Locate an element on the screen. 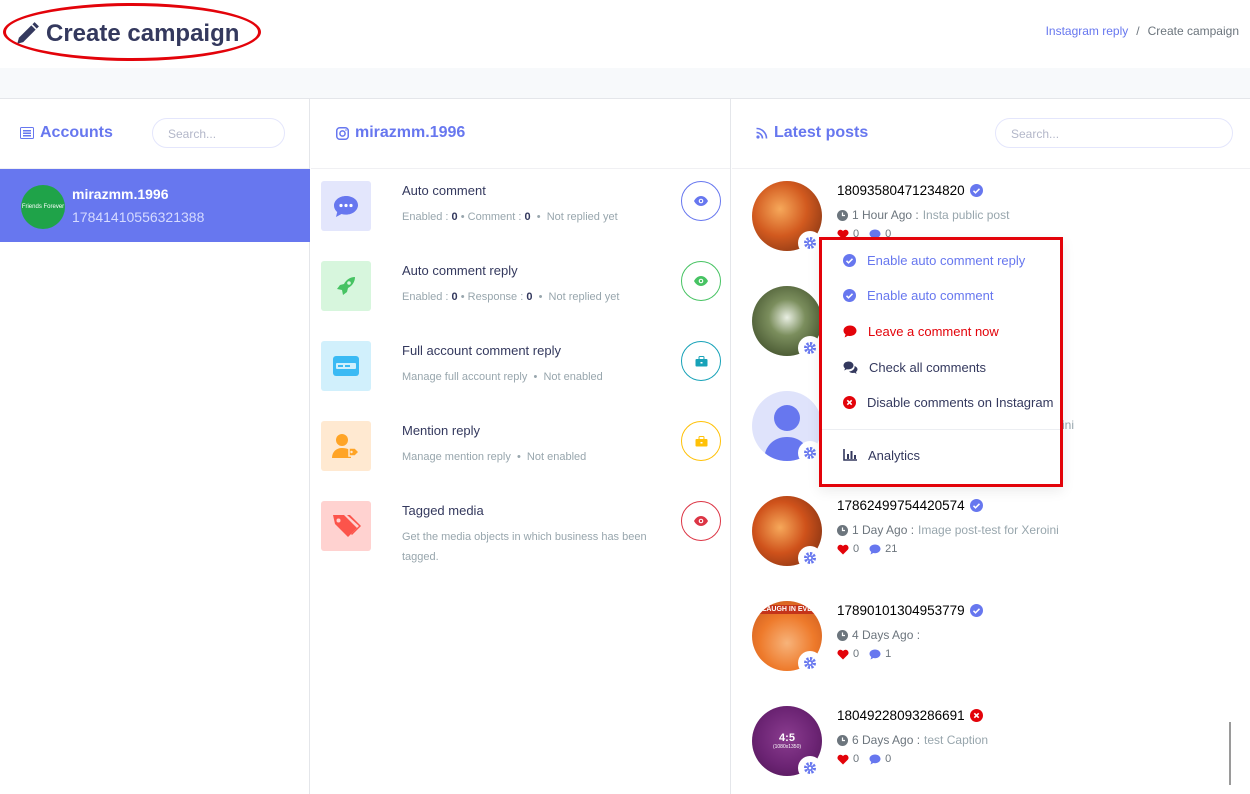 The width and height of the screenshot is (1250, 794). thumbnail-text: LAUGH IN EVE is located at coordinates (787, 609).